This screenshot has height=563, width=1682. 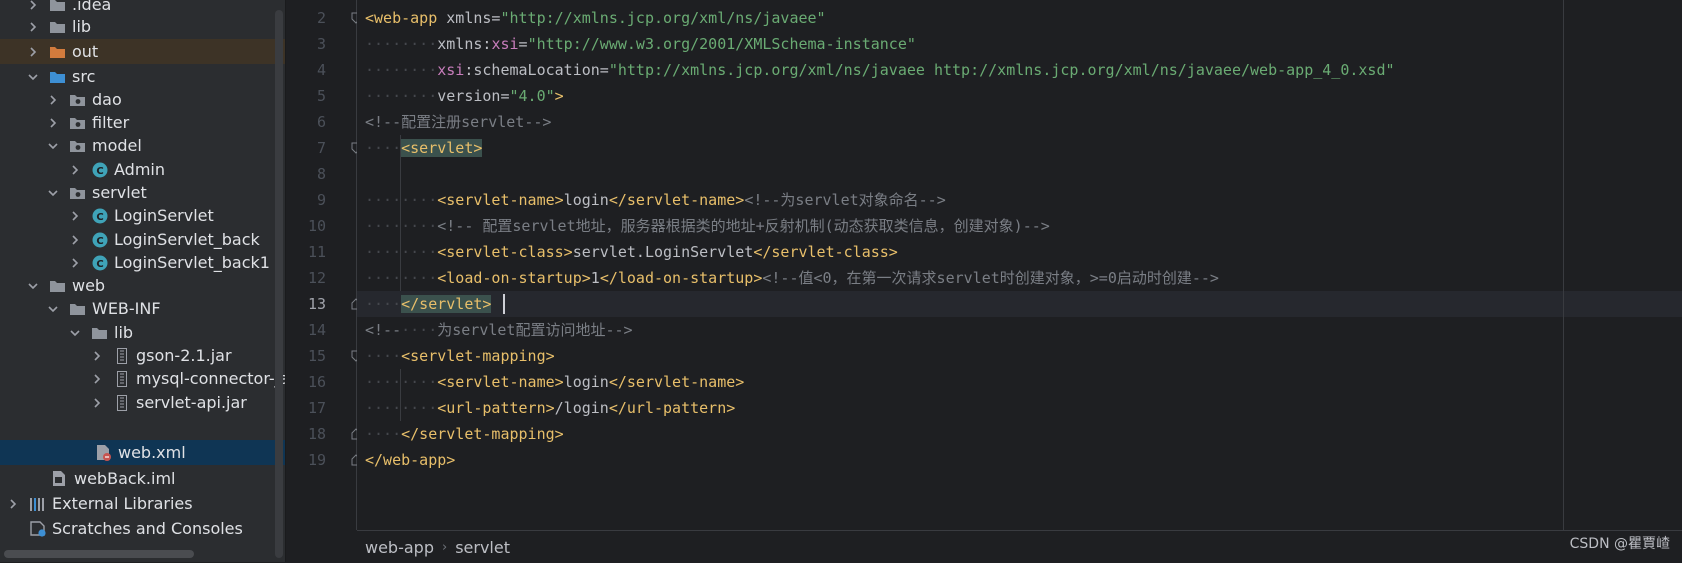 What do you see at coordinates (505, 252) in the screenshot?
I see `tag-token: <servlet-class>` at bounding box center [505, 252].